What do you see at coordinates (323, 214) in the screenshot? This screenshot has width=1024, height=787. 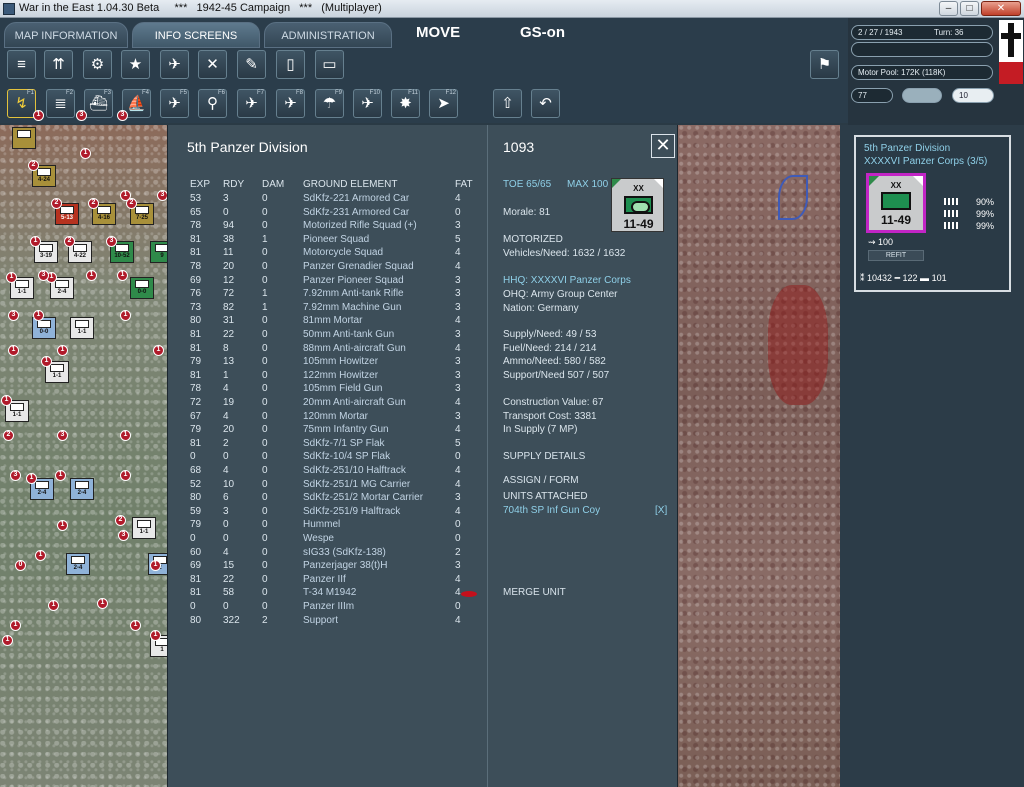 I see `table-row: 65 0 0 SdKfz-231 Armored Car 0` at bounding box center [323, 214].